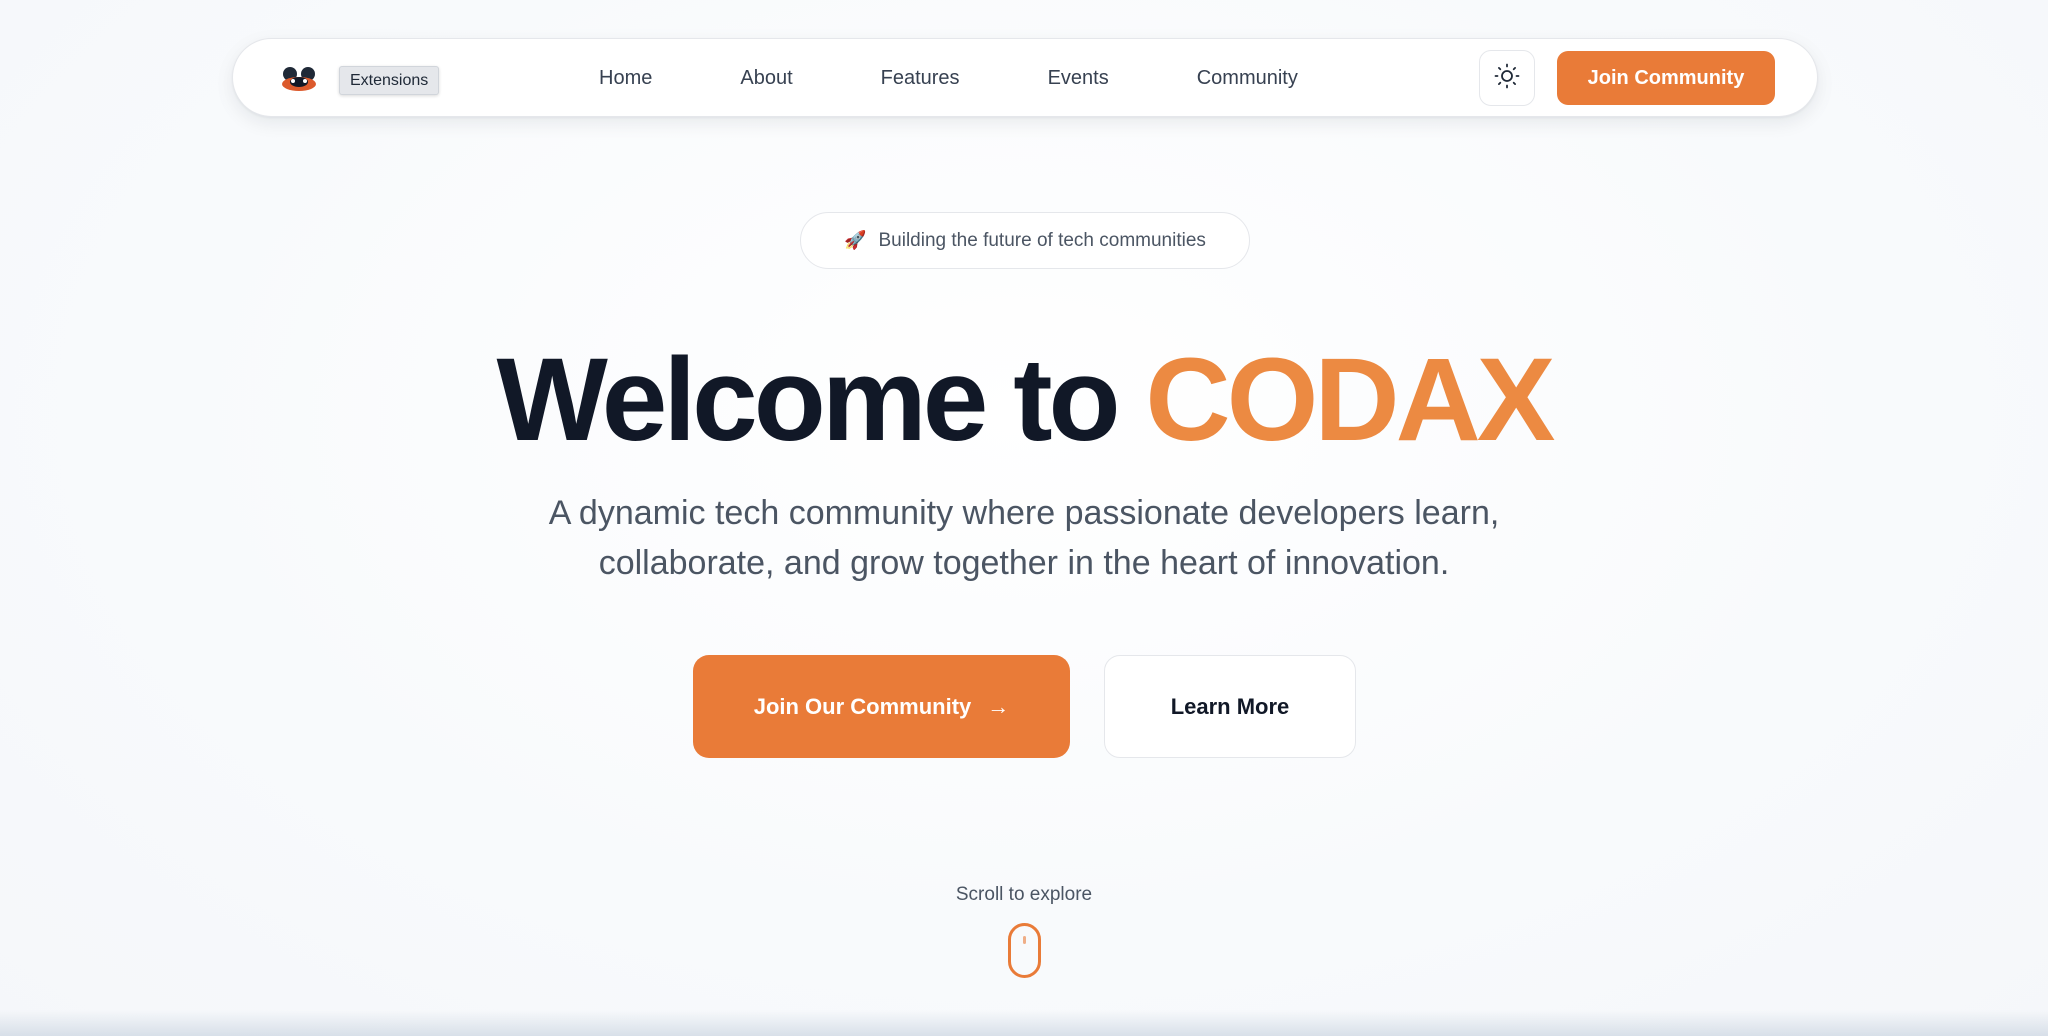  Describe the element at coordinates (625, 78) in the screenshot. I see `nav-link-home: Home` at that location.